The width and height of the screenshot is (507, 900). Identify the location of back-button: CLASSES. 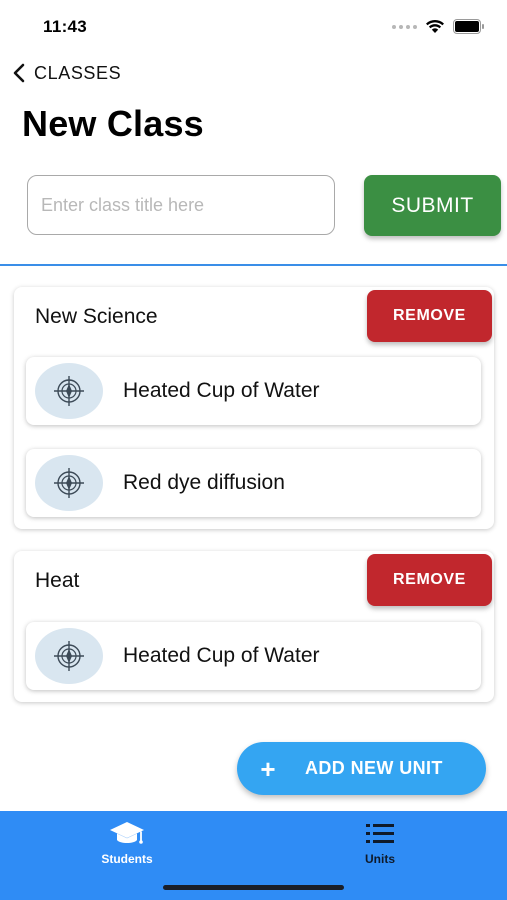
(66, 73).